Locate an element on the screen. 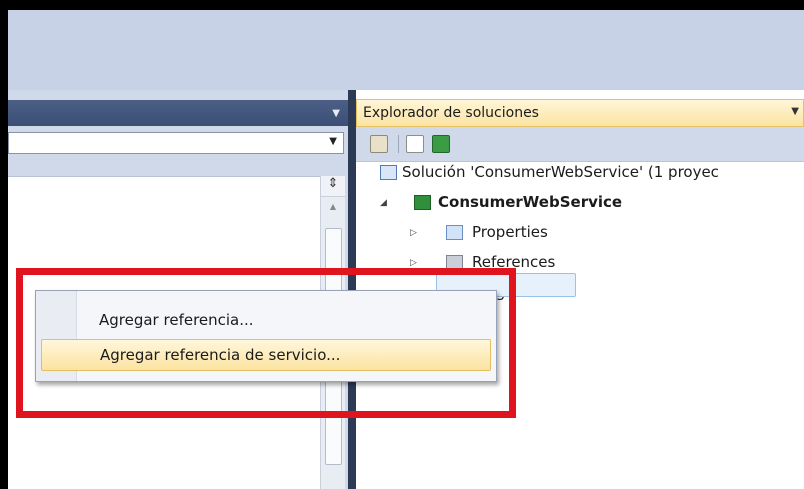 The width and height of the screenshot is (804, 489). show-all-files-icon is located at coordinates (415, 144).